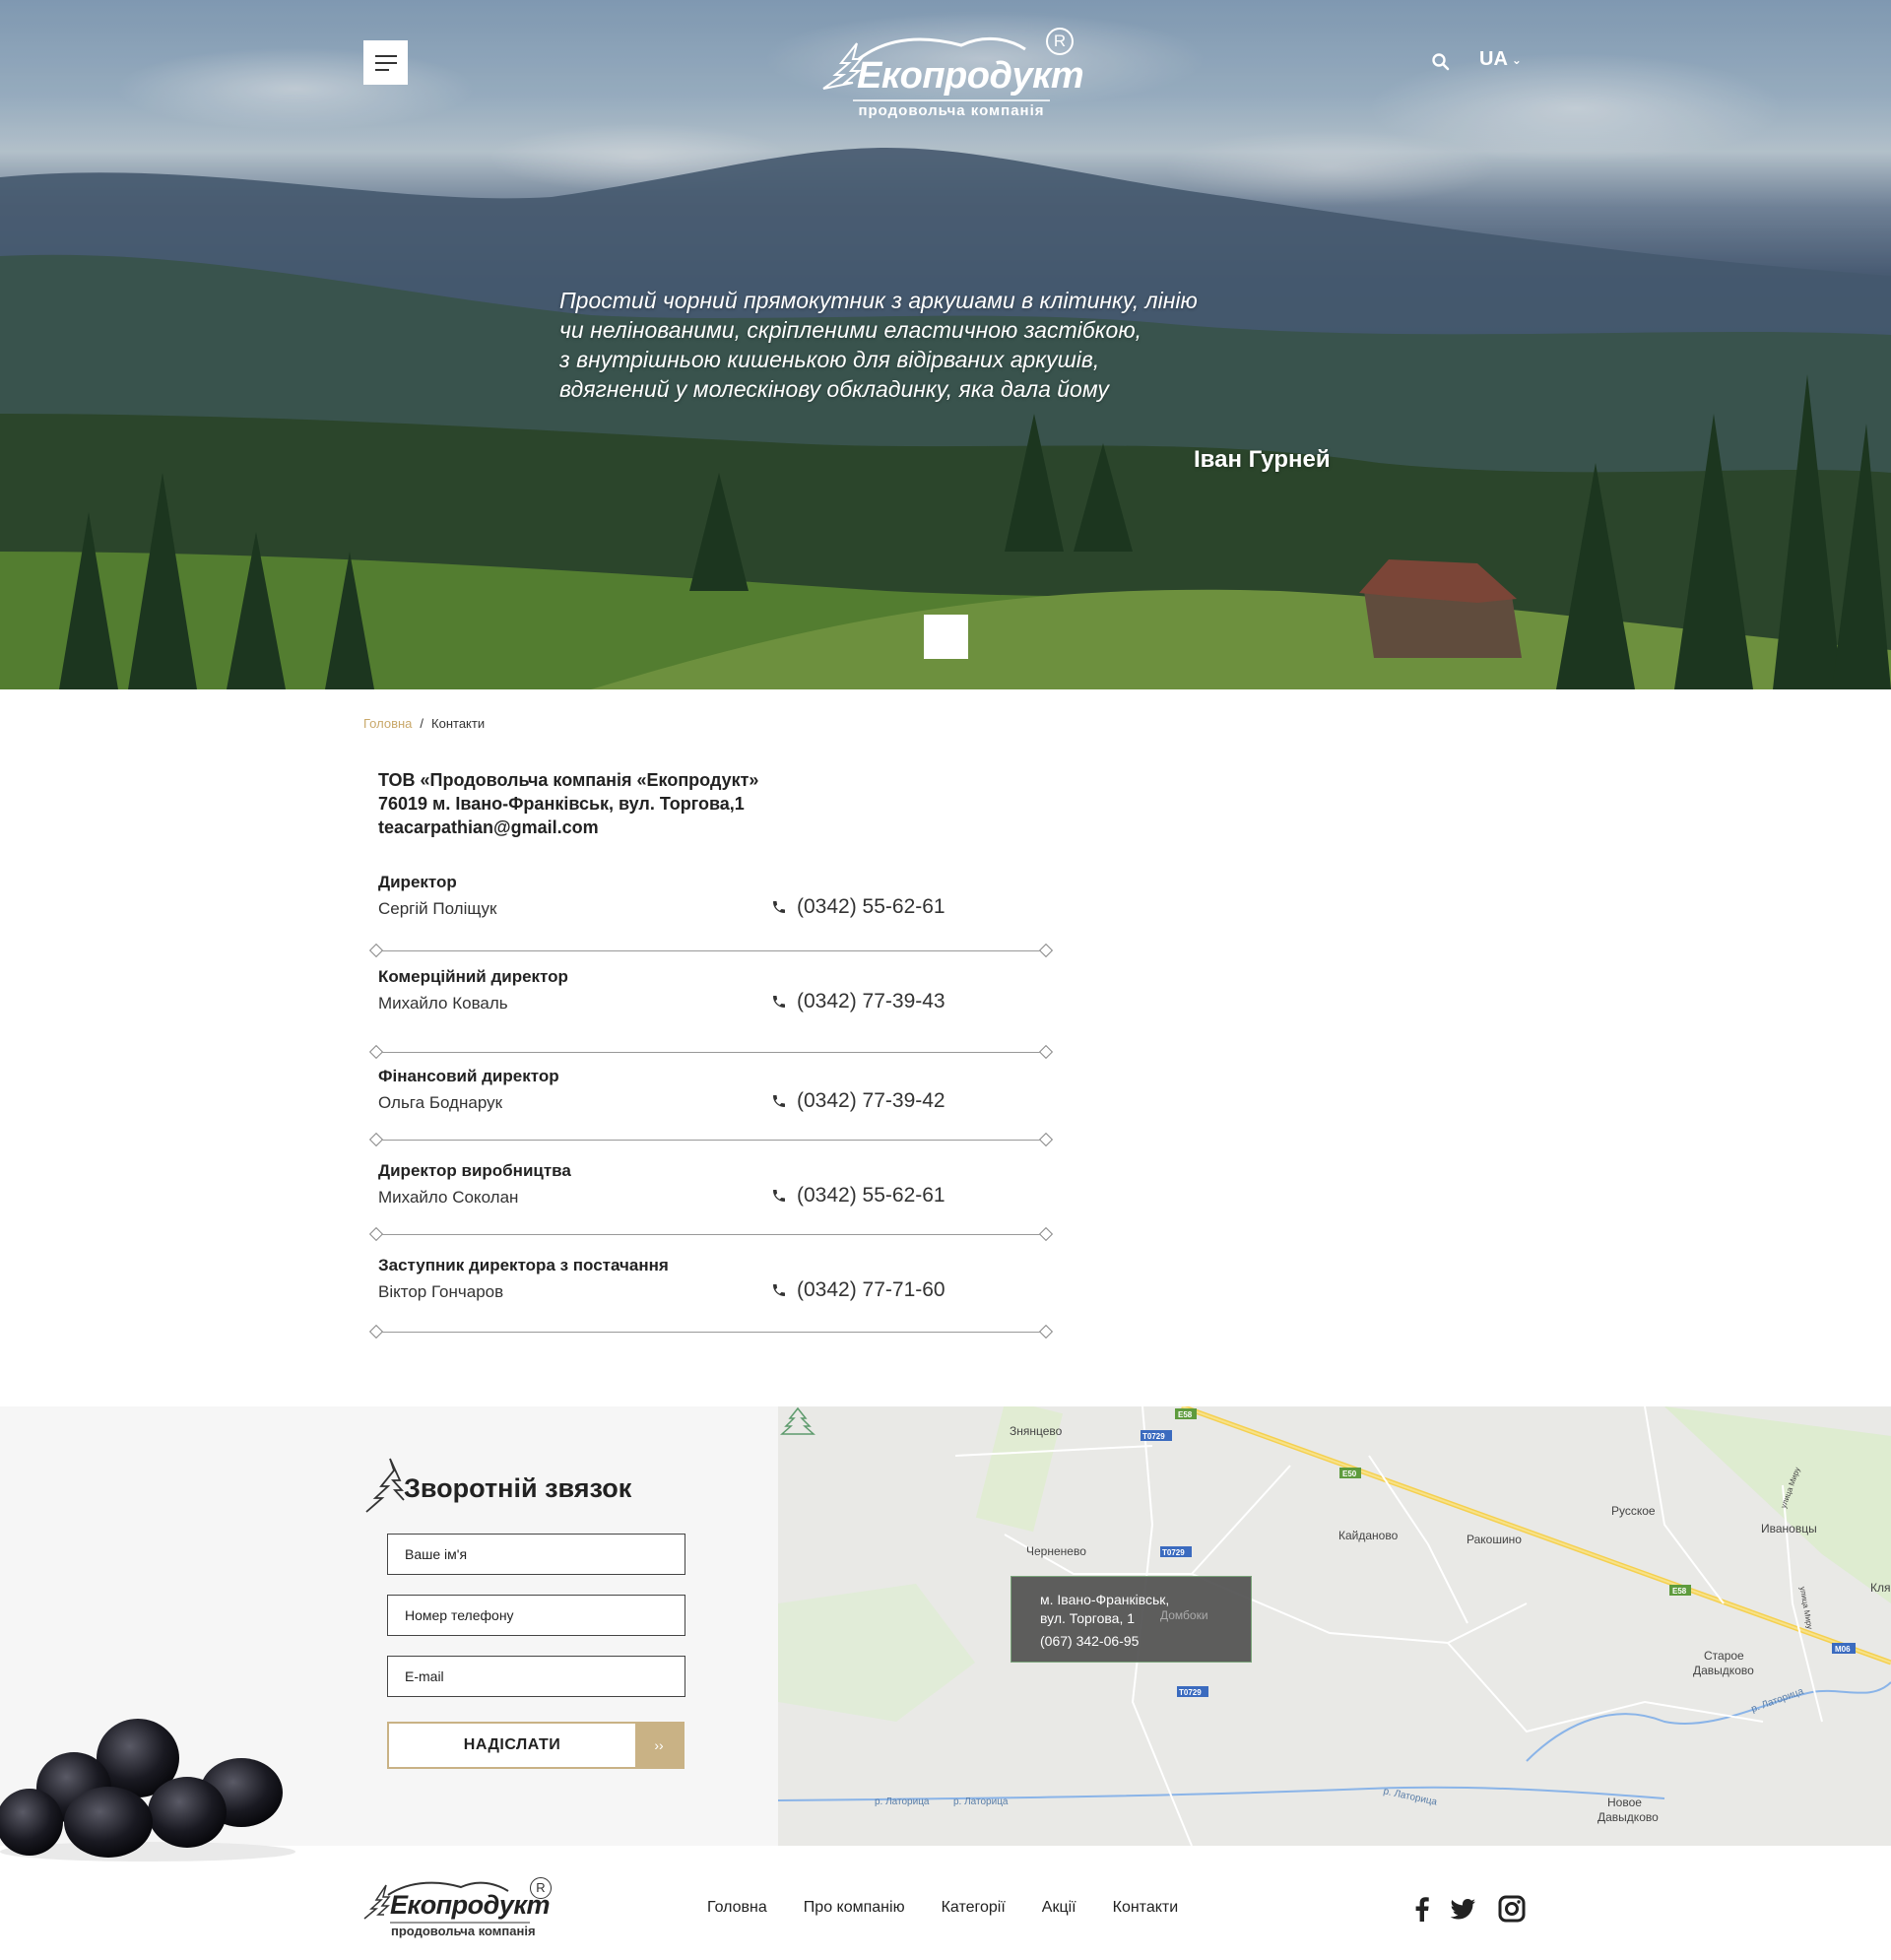 The image size is (1891, 1960). What do you see at coordinates (1494, 59) in the screenshot?
I see `language-label: UA` at bounding box center [1494, 59].